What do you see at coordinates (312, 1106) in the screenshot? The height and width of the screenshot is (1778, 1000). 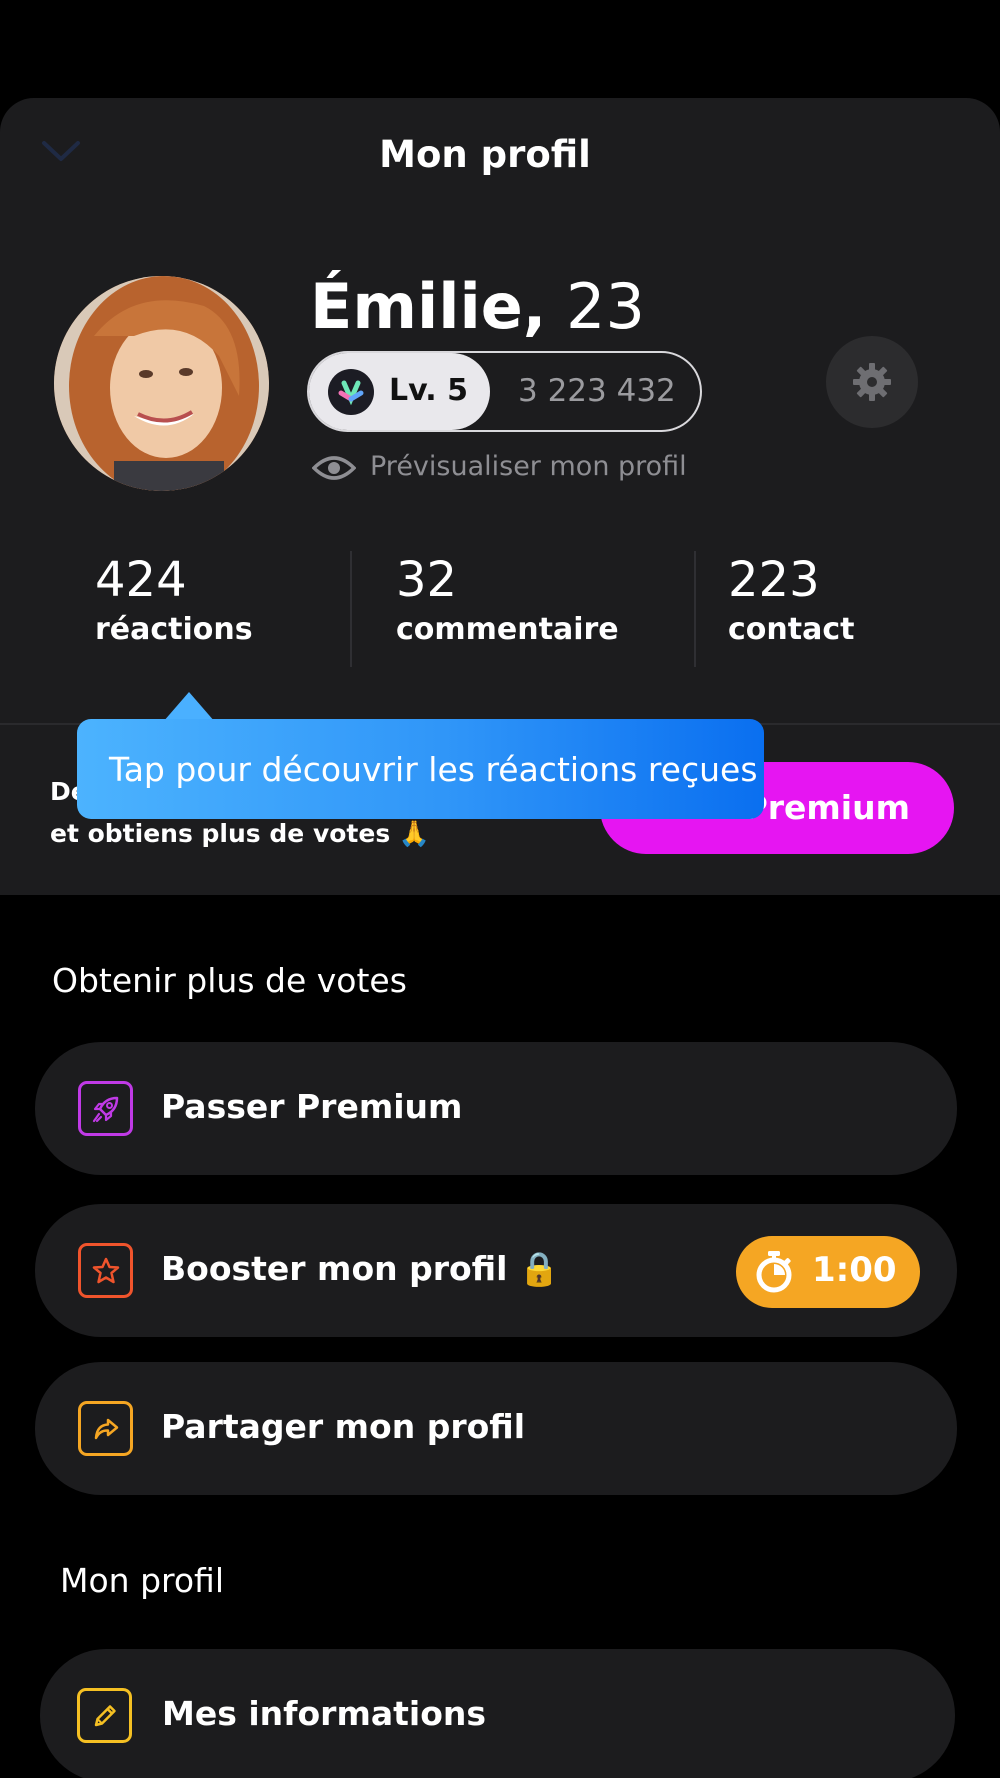 I see `row-label: Passer Premium` at bounding box center [312, 1106].